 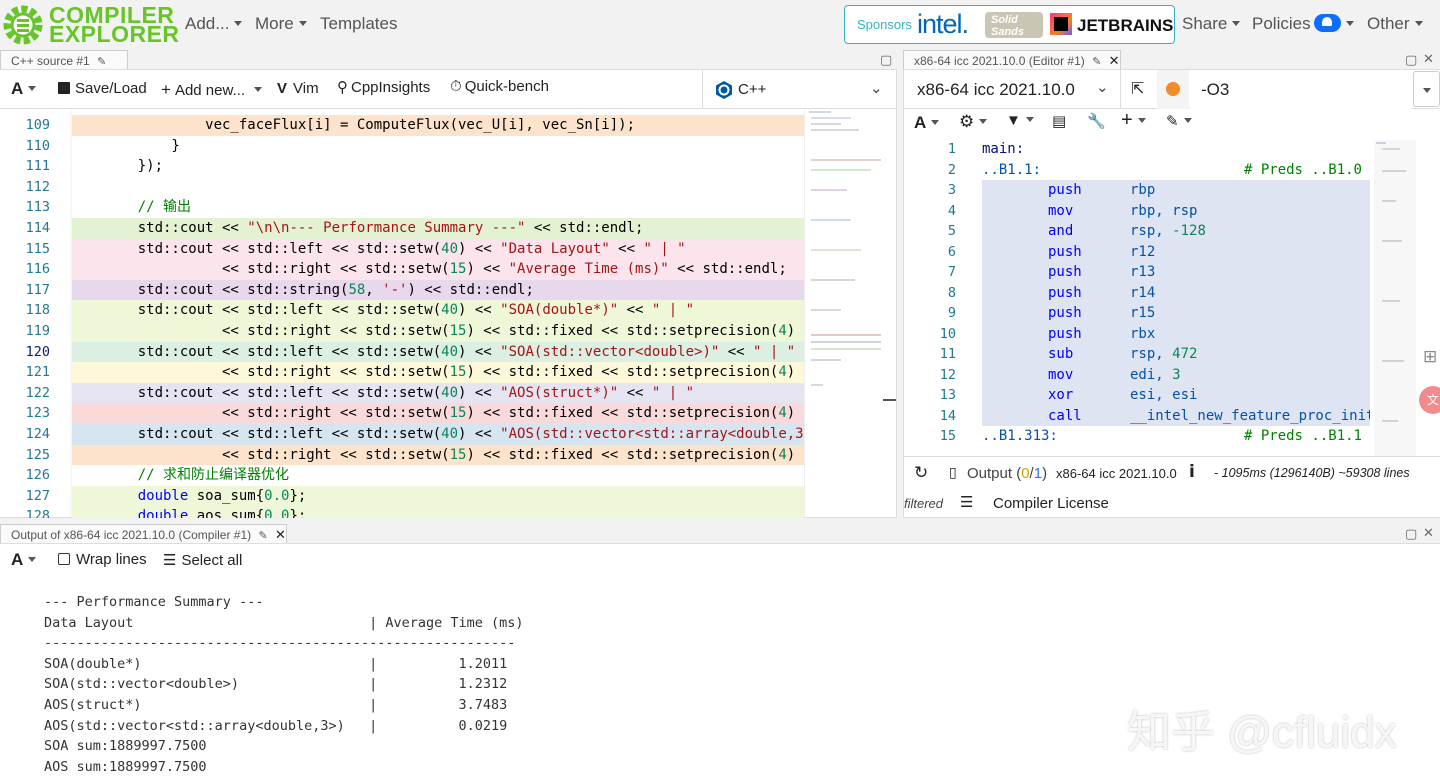 I want to click on editor-minimap, so click(x=850, y=313).